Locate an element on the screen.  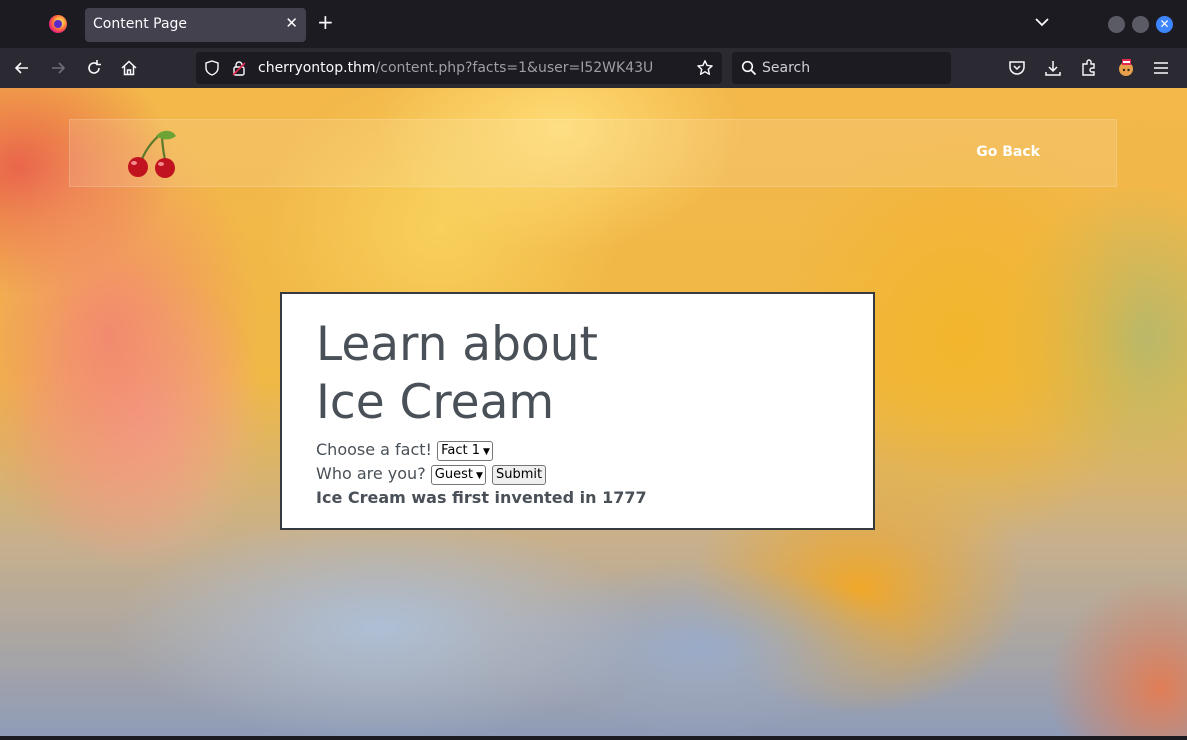
user-row: Who are you? Guest ▼ Submit is located at coordinates (431, 474).